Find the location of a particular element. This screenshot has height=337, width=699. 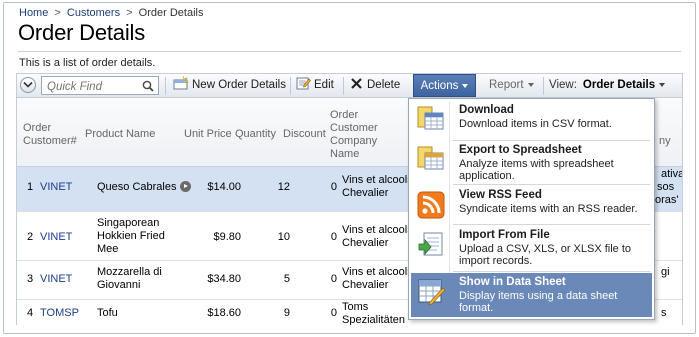

breadcrumb: Home > Customers > Order Details is located at coordinates (111, 13).